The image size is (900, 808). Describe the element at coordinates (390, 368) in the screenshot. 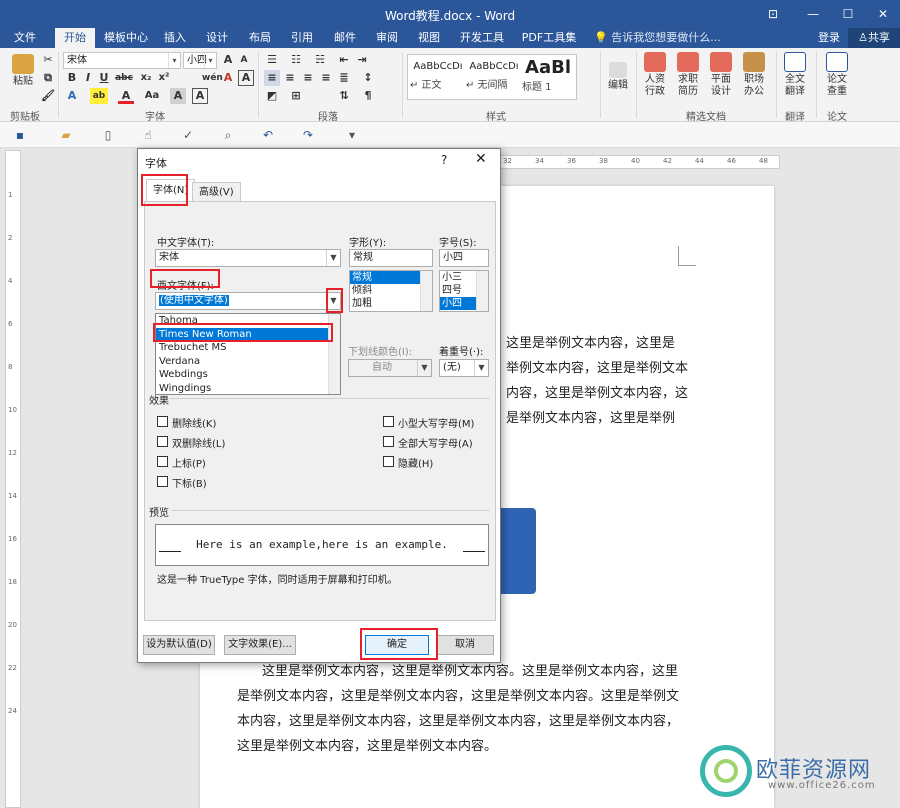

I see `underline-color-select: 自动 ▼` at that location.